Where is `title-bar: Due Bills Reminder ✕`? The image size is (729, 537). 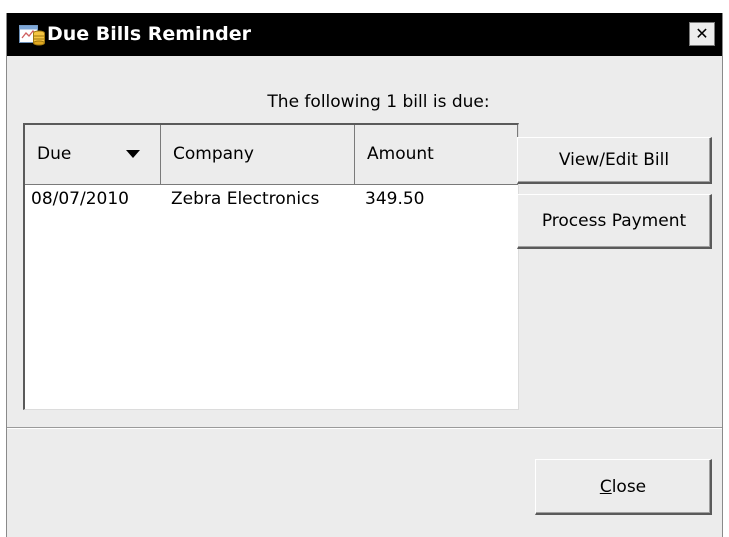 title-bar: Due Bills Reminder ✕ is located at coordinates (364, 34).